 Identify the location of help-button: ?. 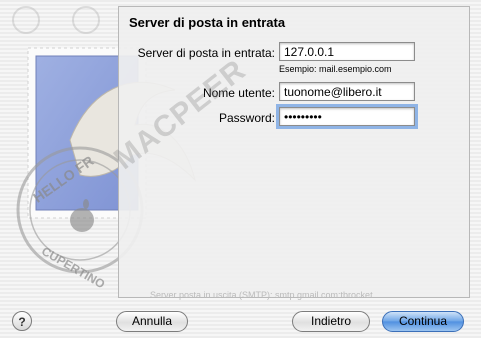
(22, 321).